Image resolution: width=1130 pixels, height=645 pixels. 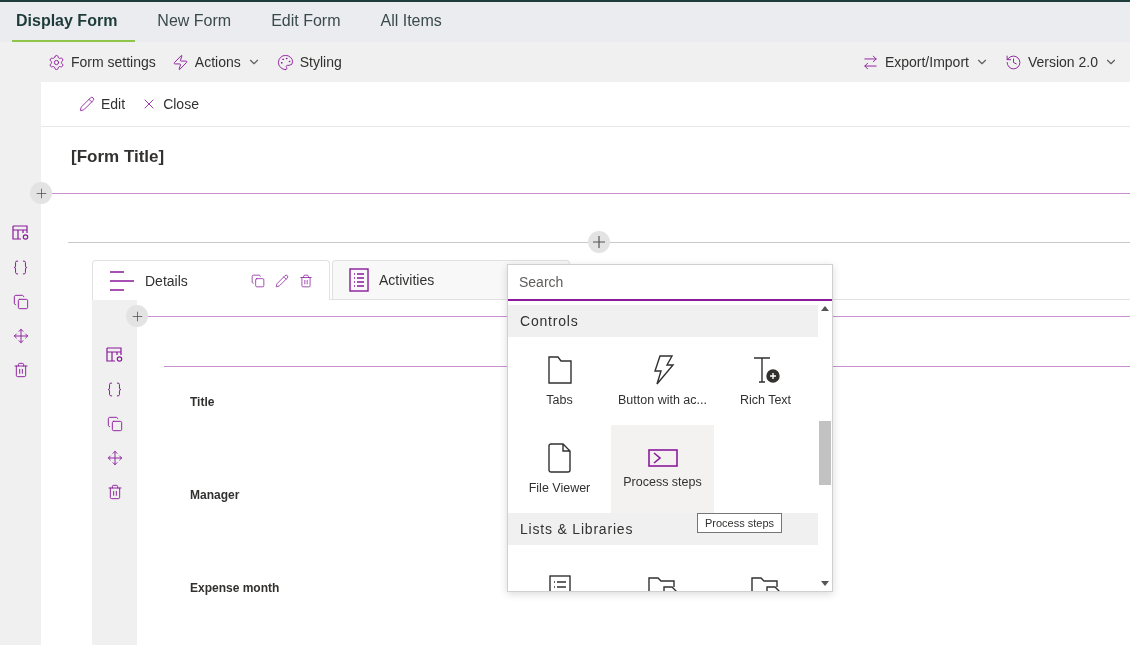 I want to click on control-item: Process steps, so click(x=662, y=469).